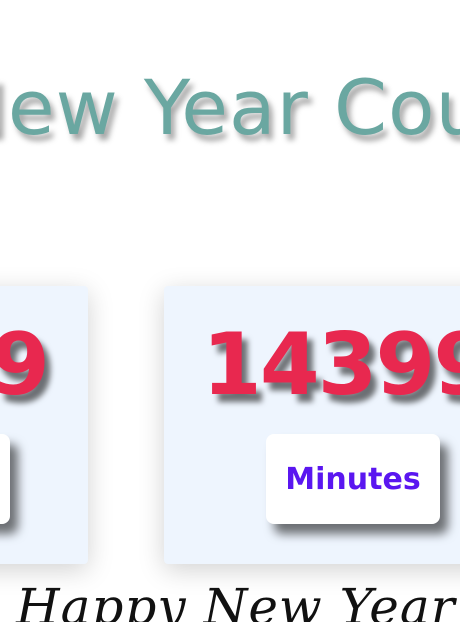 The height and width of the screenshot is (622, 460). Describe the element at coordinates (5, 479) in the screenshot. I see `countdown-label-box` at that location.